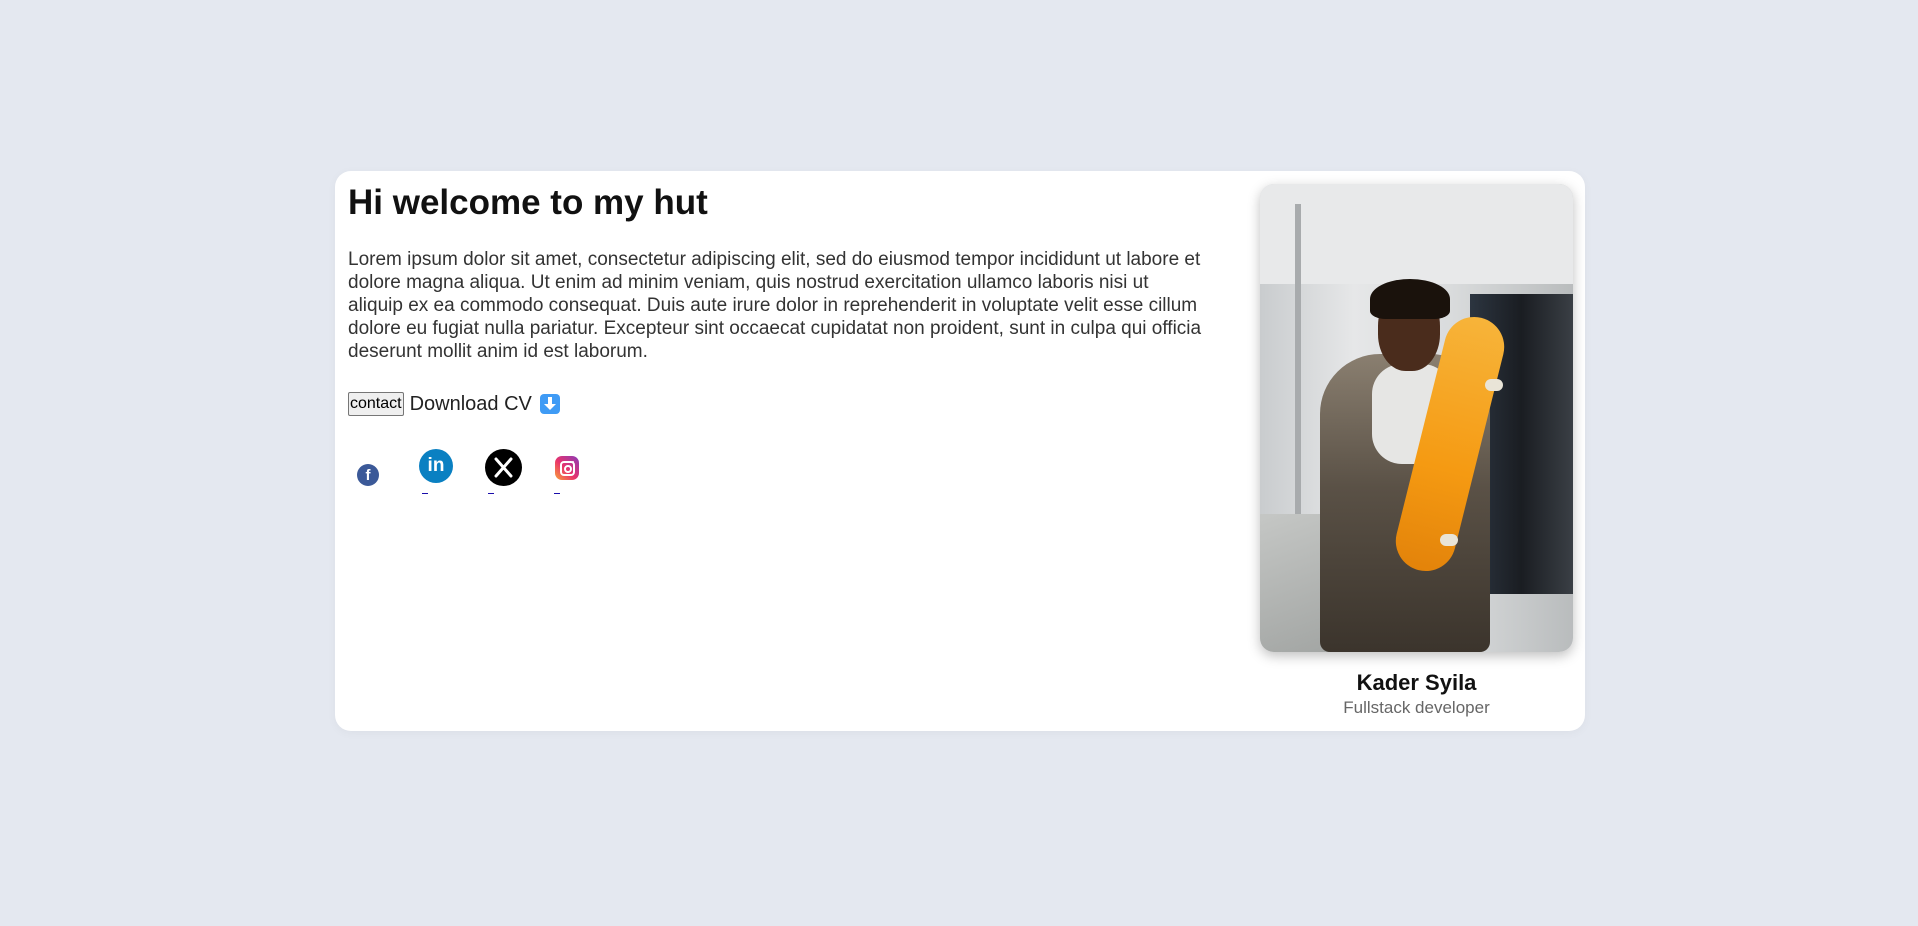 The width and height of the screenshot is (1918, 926). I want to click on profile-name: Kader Syila, so click(1416, 682).